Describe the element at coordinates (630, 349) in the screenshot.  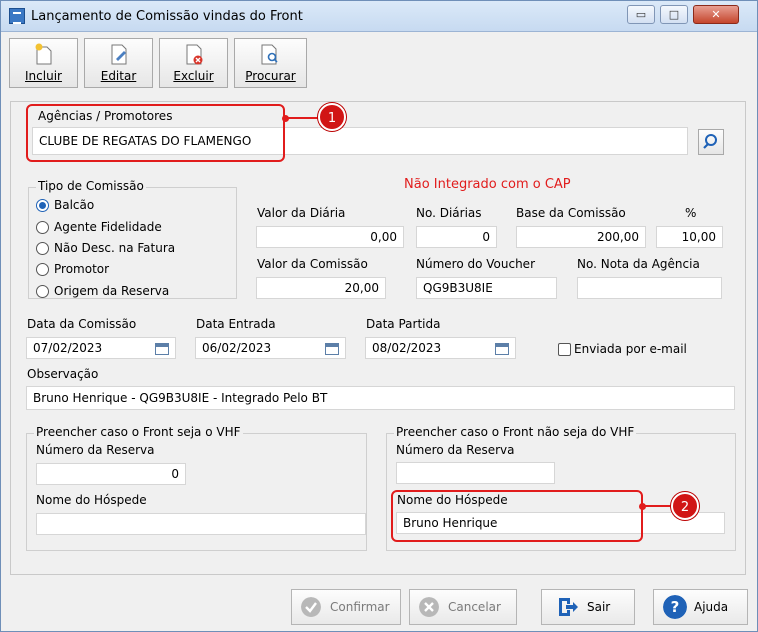
I see `enviada-email-label: Enviada por e-mail` at that location.